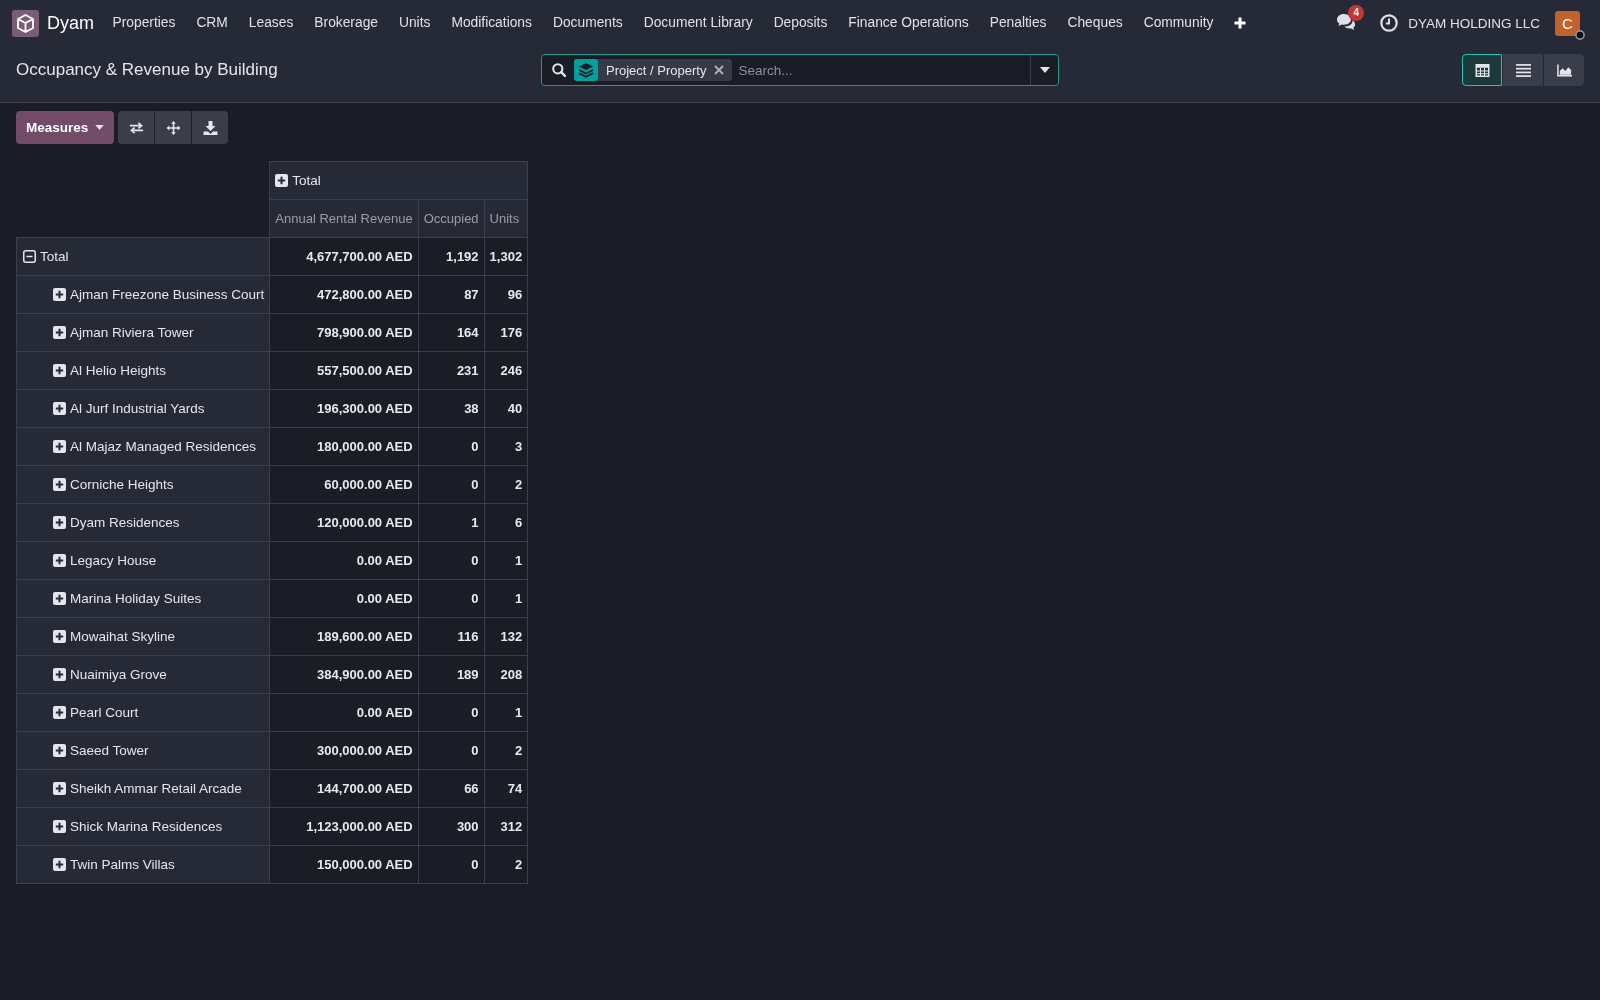 Image resolution: width=1600 pixels, height=1000 pixels. I want to click on menu-item: Penalties, so click(1018, 23).